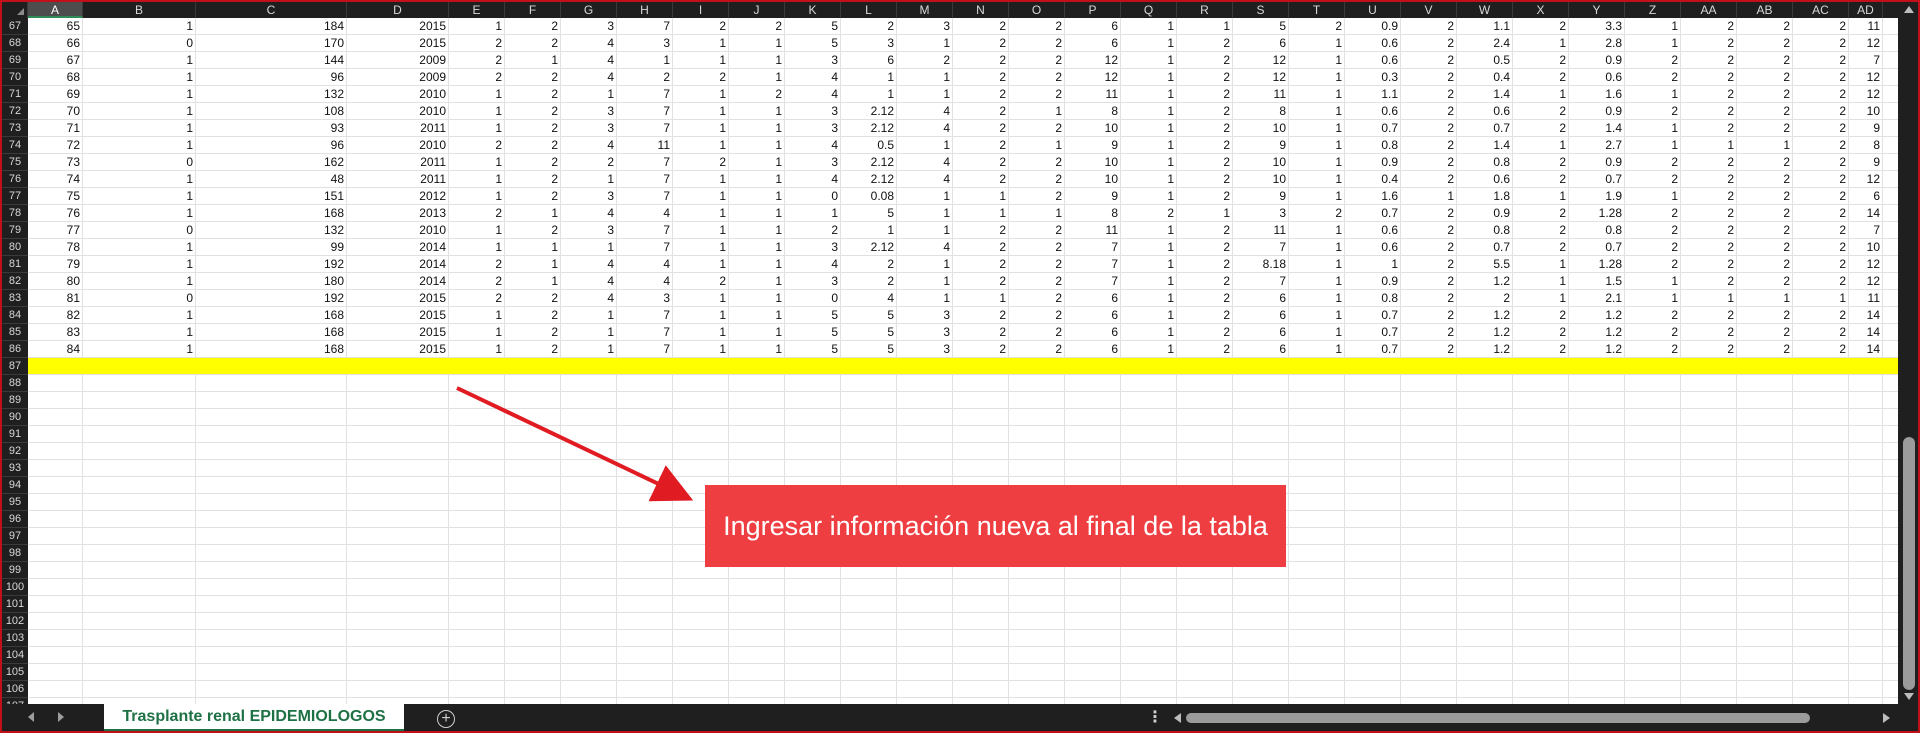 This screenshot has width=1920, height=733. What do you see at coordinates (477, 145) in the screenshot?
I see `cell-e74: 2` at bounding box center [477, 145].